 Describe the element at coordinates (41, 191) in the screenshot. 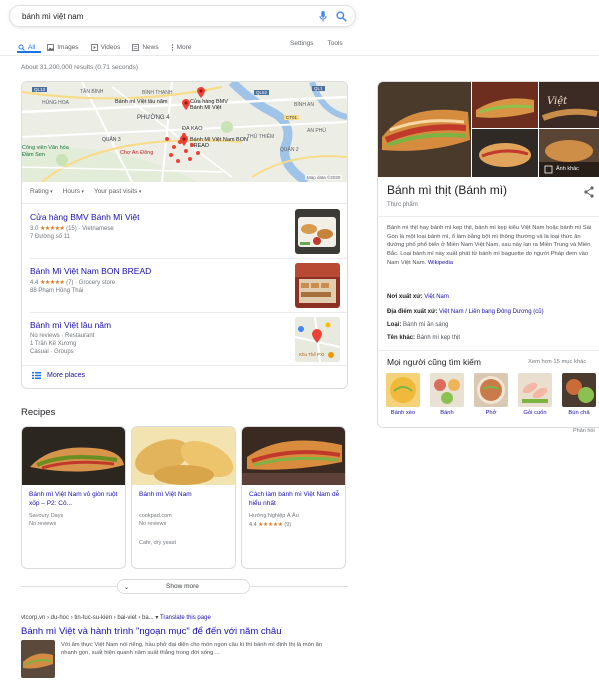

I see `filter-rating: Rating` at that location.